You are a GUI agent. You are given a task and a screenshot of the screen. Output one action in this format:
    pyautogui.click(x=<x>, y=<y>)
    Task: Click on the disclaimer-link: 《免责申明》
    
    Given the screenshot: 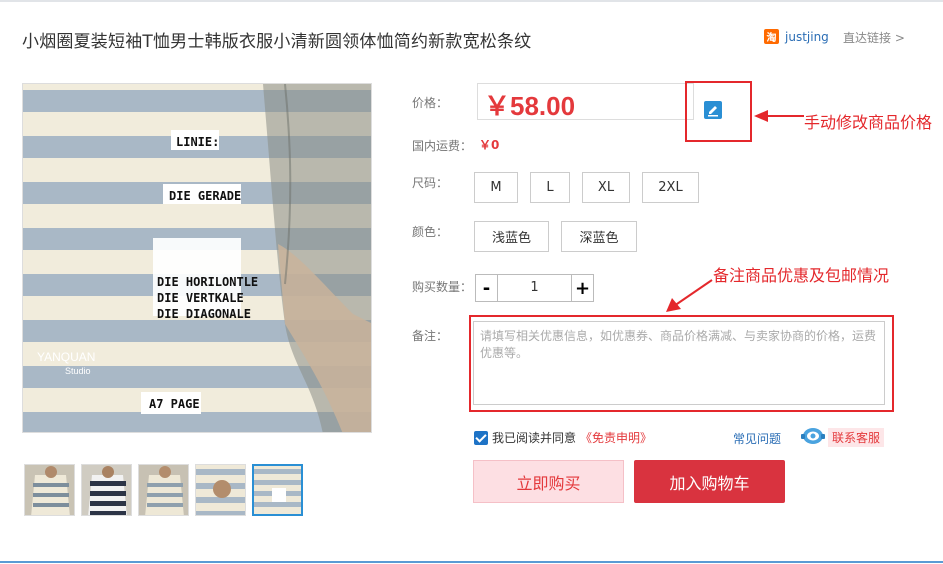 What is the action you would take?
    pyautogui.click(x=616, y=437)
    